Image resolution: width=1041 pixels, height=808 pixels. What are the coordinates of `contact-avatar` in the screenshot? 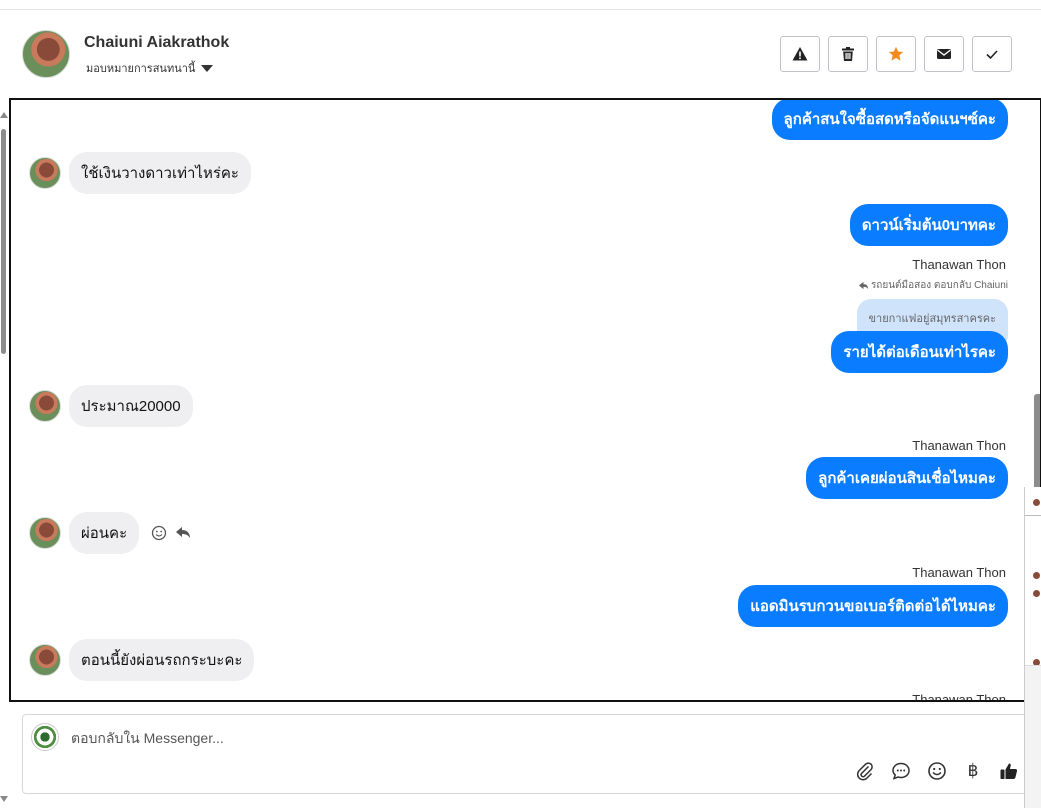 It's located at (46, 54).